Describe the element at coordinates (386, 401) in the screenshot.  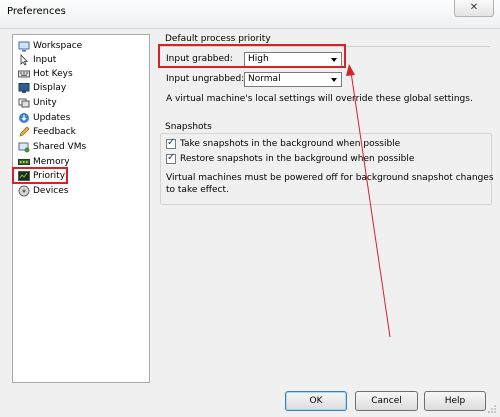
I see `cancel-button: Cancel` at that location.